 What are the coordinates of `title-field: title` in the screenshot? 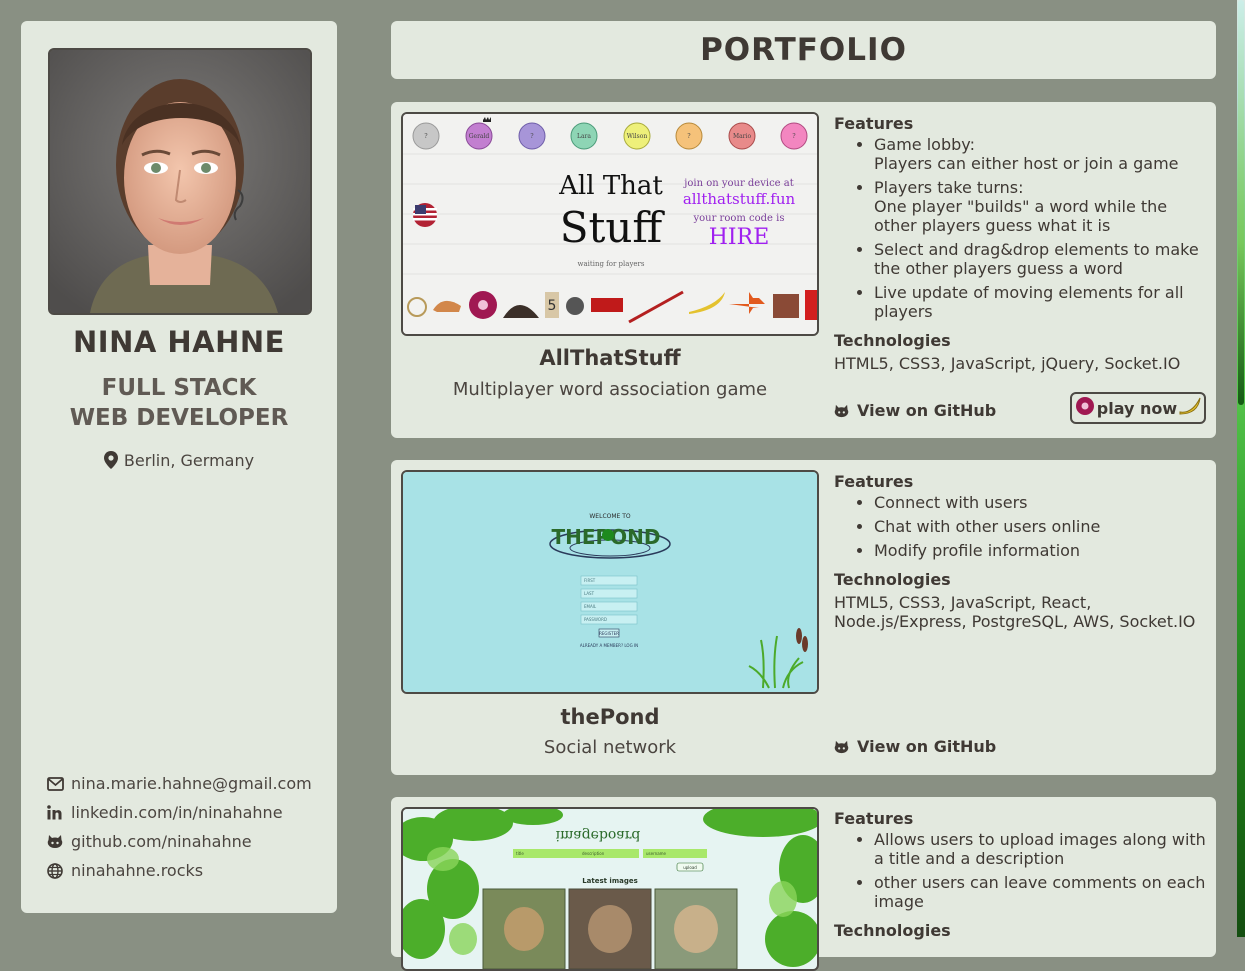 It's located at (520, 853).